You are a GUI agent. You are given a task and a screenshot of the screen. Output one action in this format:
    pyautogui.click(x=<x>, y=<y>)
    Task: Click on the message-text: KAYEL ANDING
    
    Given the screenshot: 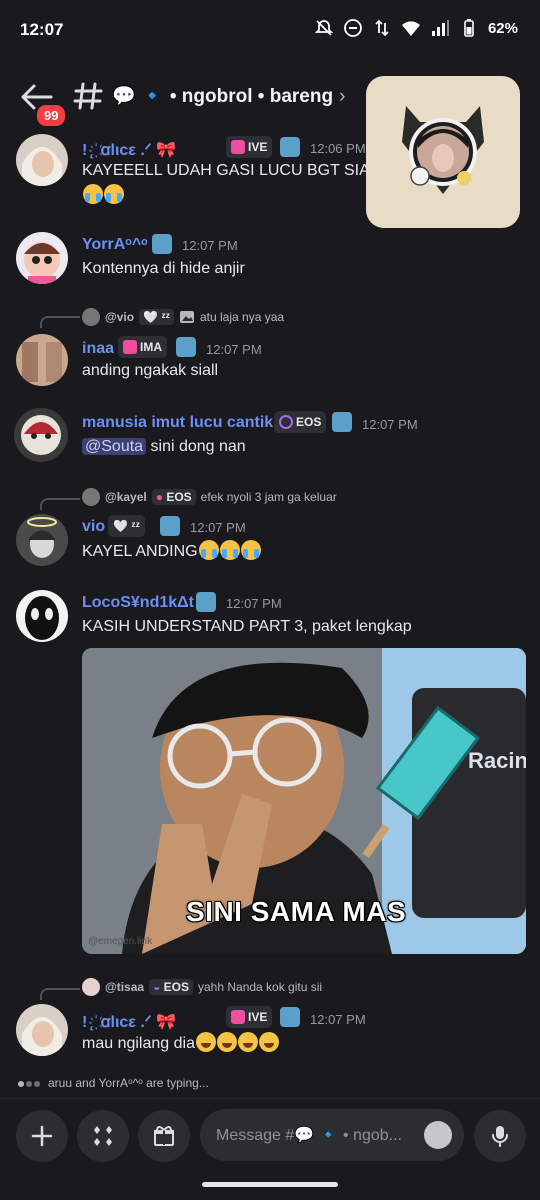 What is the action you would take?
    pyautogui.click(x=171, y=550)
    